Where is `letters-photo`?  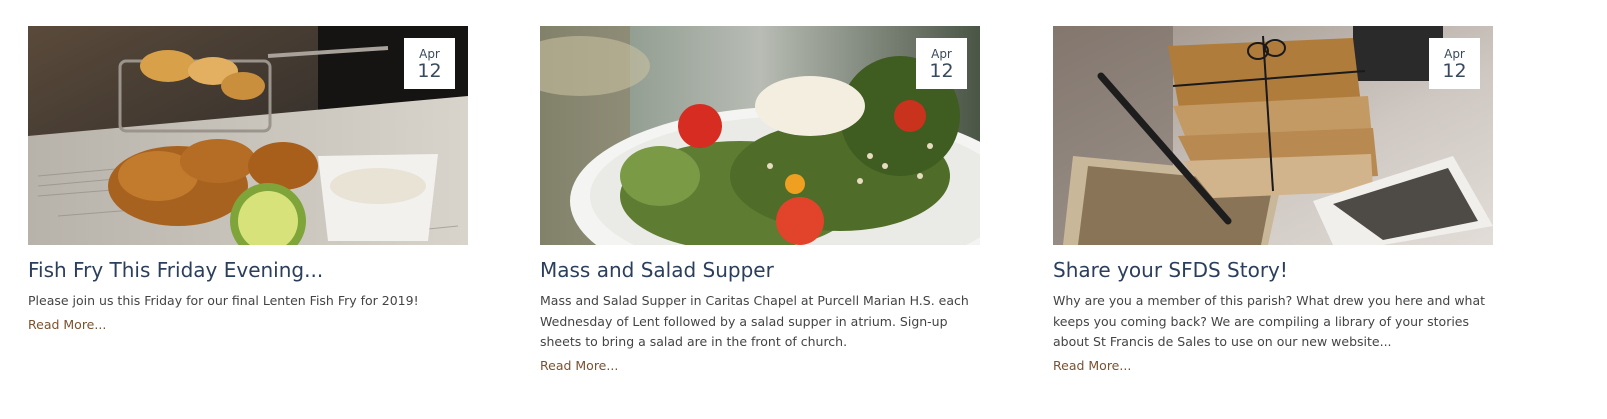
letters-photo is located at coordinates (1273, 135).